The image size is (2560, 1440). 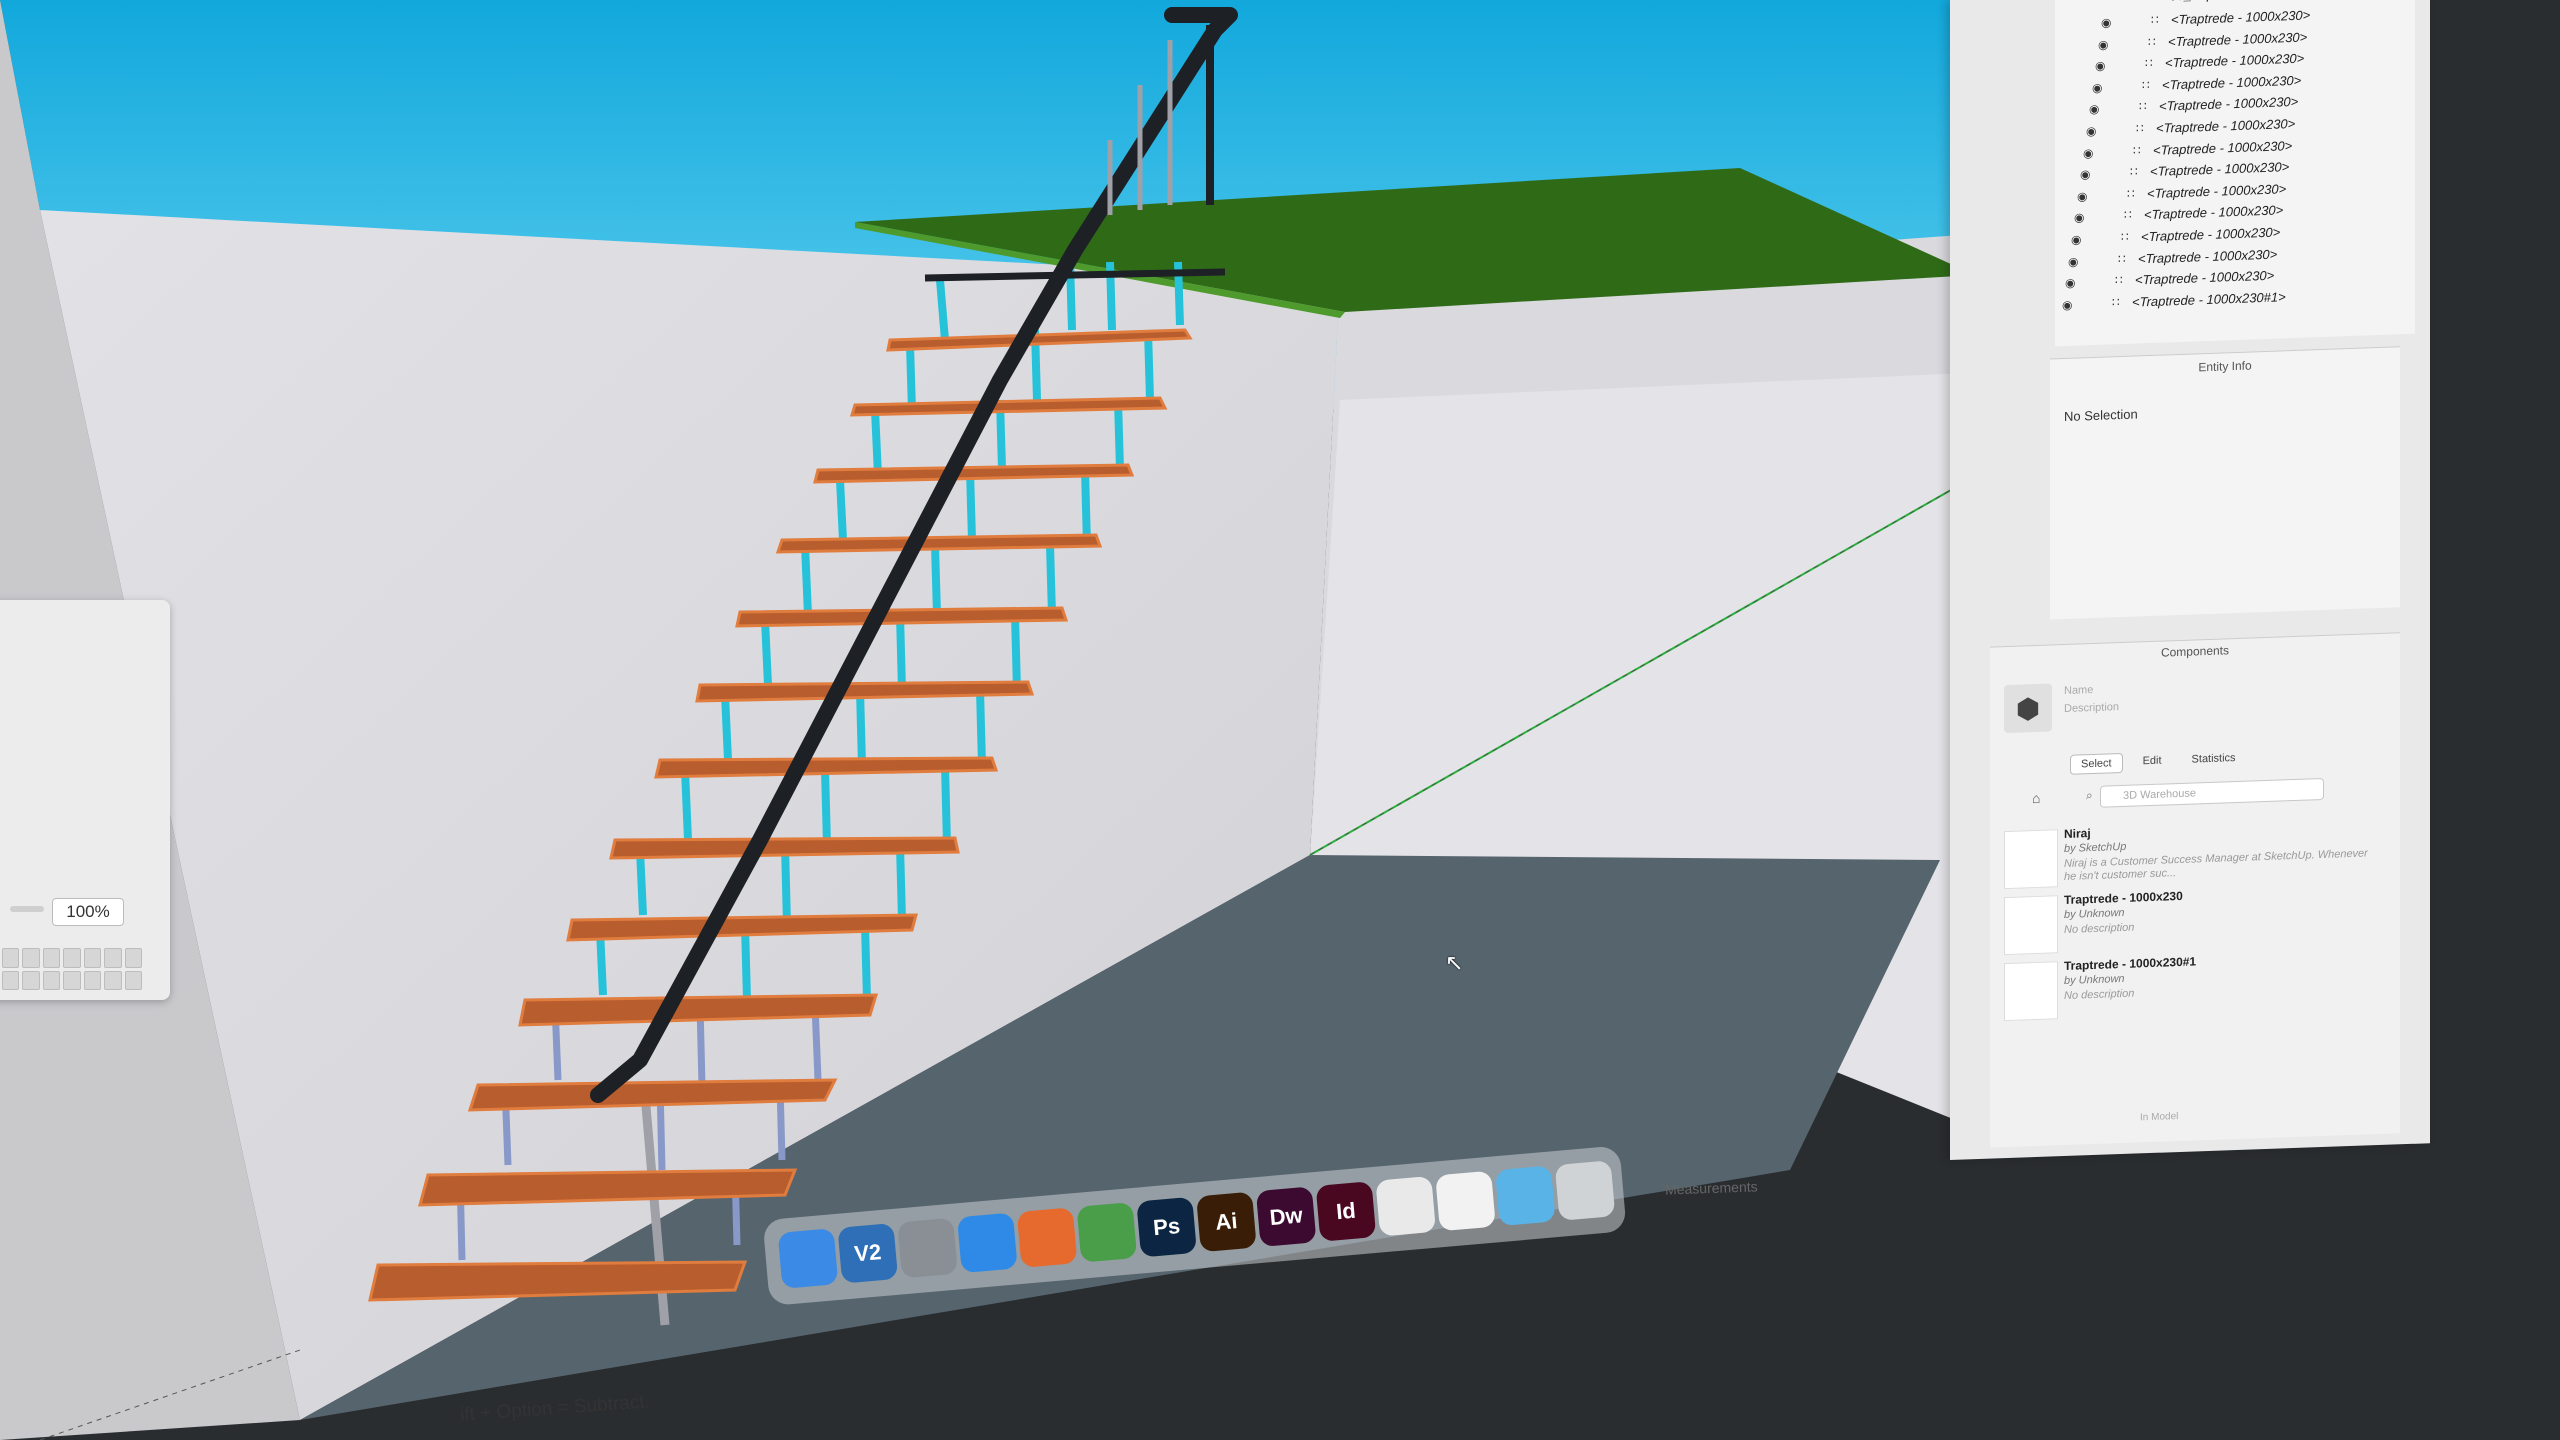 I want to click on component-name: Niraj, so click(x=2077, y=834).